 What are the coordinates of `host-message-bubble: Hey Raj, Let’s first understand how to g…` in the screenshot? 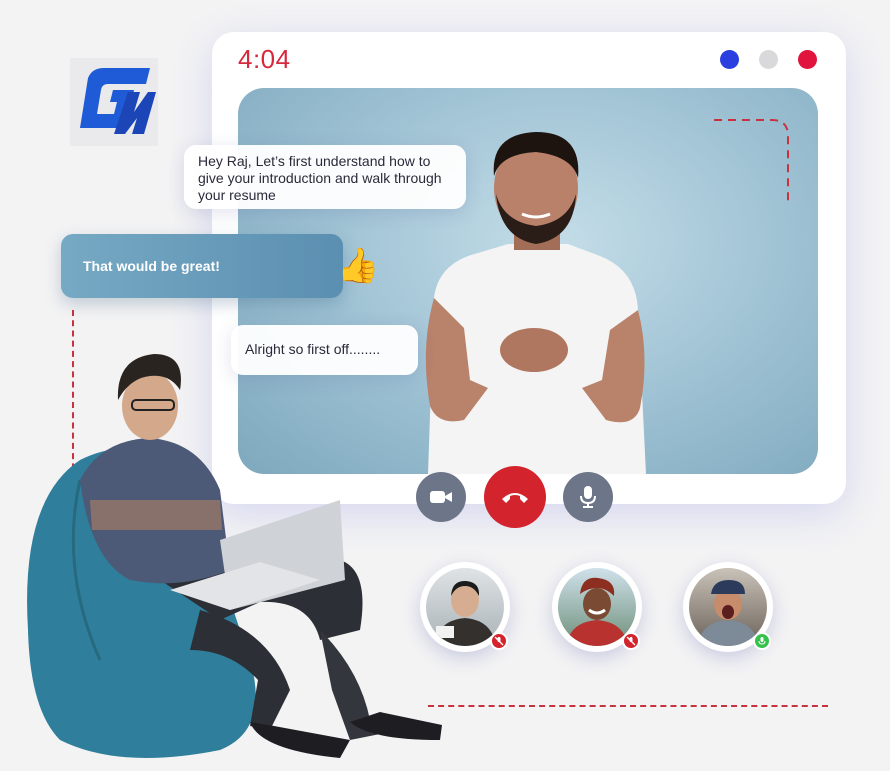 It's located at (325, 177).